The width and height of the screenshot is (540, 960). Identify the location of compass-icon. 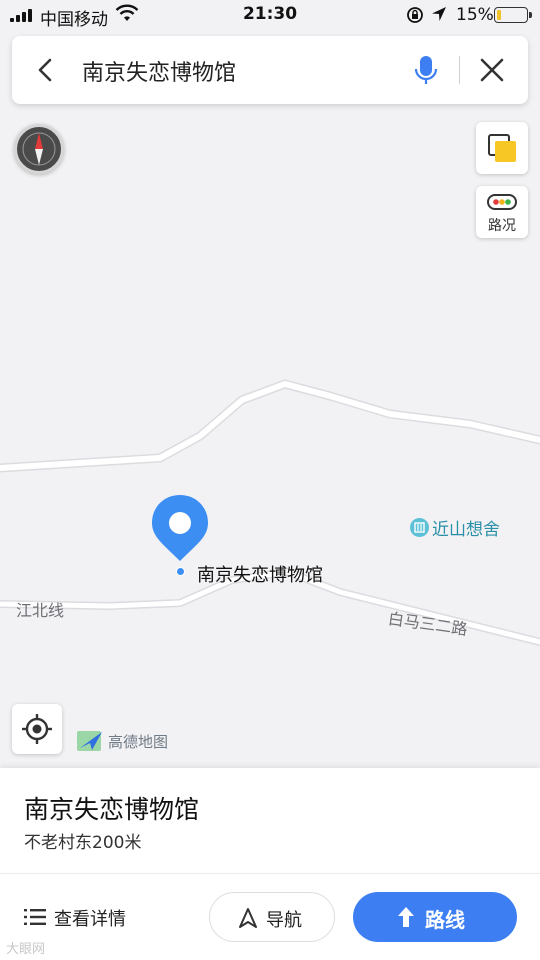
(39, 149).